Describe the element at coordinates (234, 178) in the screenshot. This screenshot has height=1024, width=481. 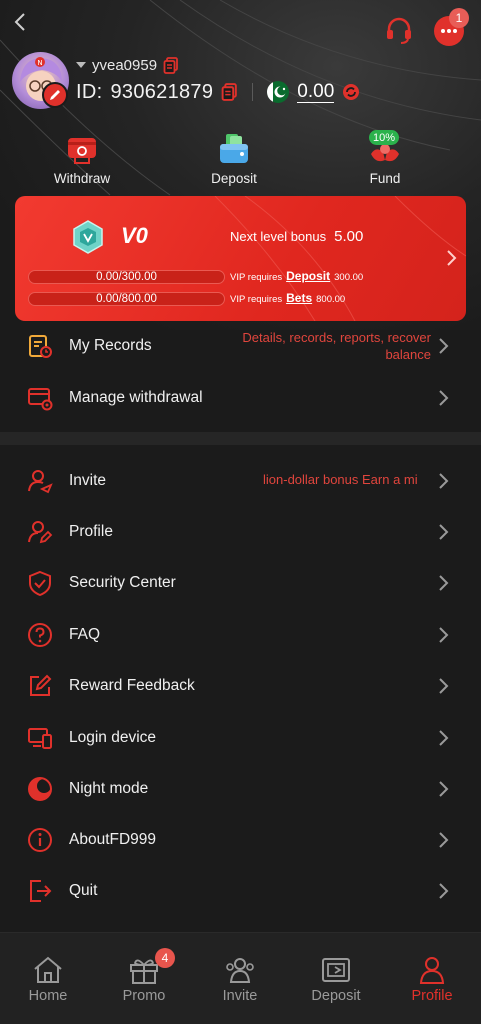
I see `deposit-label: Deposit` at that location.